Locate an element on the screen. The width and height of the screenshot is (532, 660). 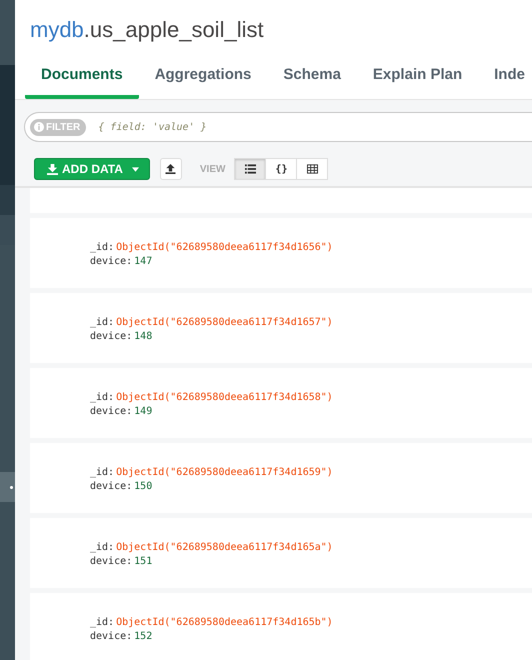
table-icon is located at coordinates (312, 169).